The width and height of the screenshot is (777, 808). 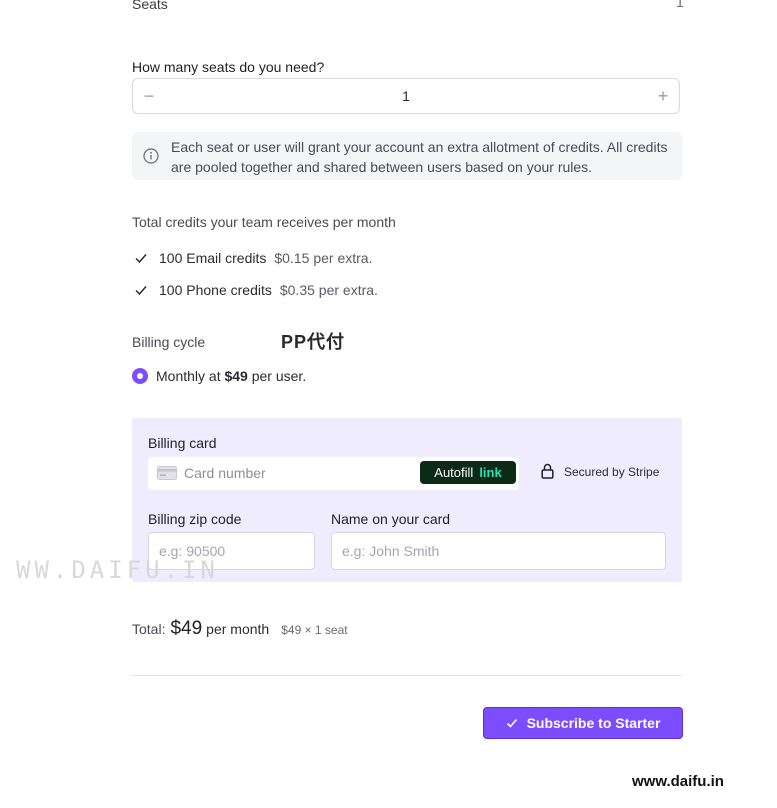 I want to click on autofill-link-button: Autofill link, so click(x=468, y=472).